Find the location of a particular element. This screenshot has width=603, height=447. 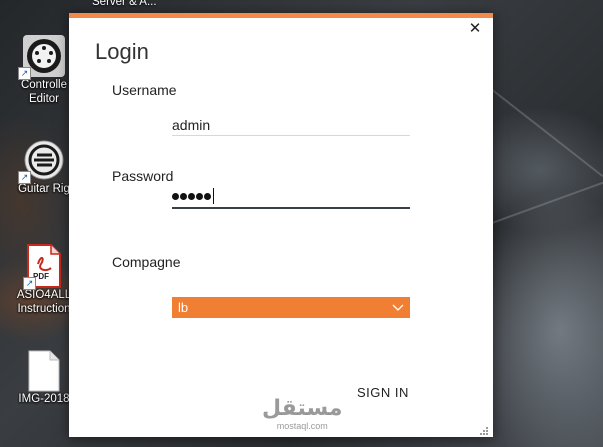

username-label: Username is located at coordinates (144, 90).